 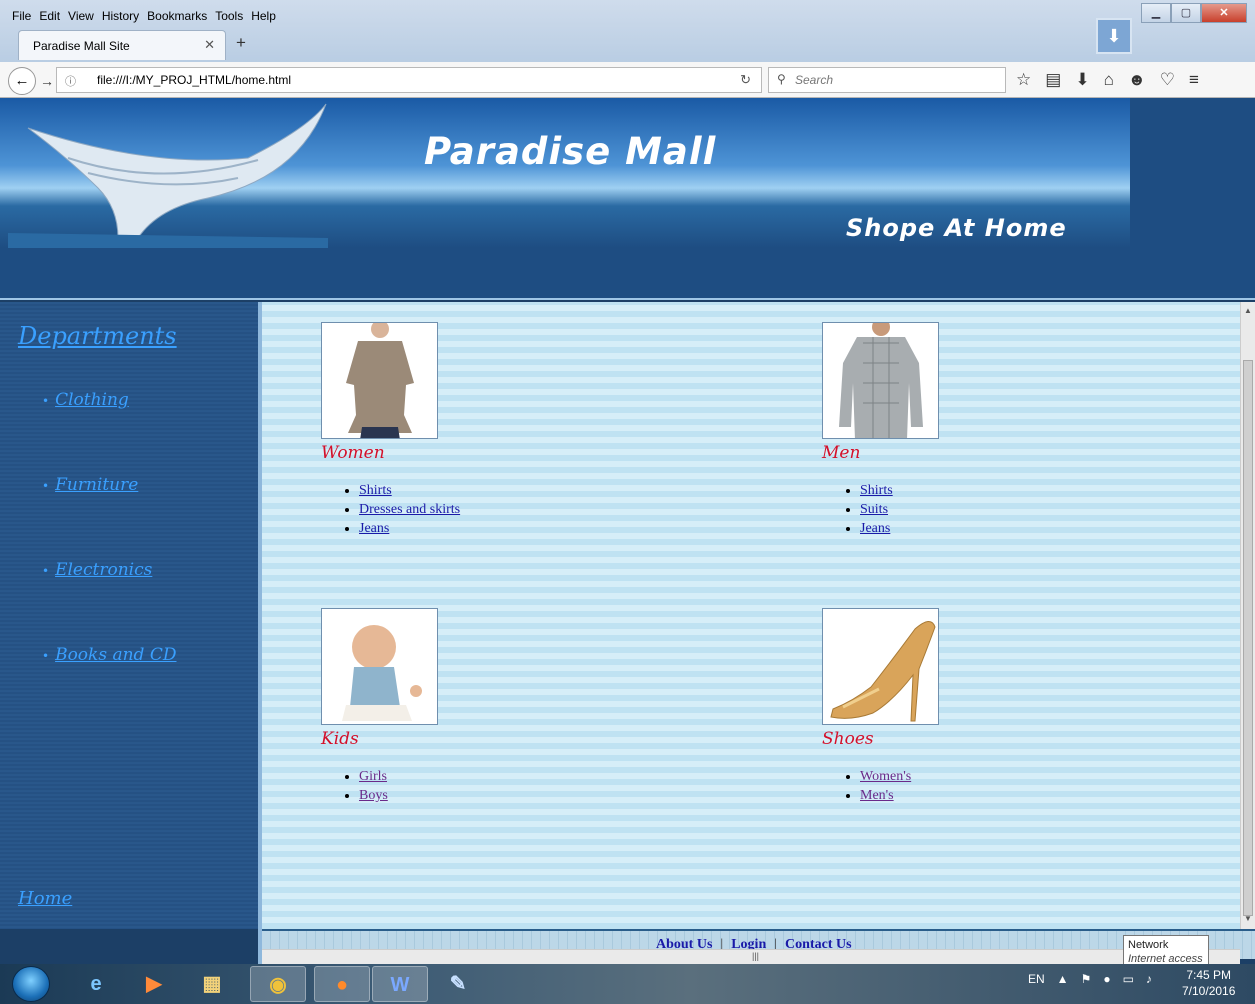 What do you see at coordinates (877, 795) in the screenshot?
I see `shoes-mens-link: Men's` at bounding box center [877, 795].